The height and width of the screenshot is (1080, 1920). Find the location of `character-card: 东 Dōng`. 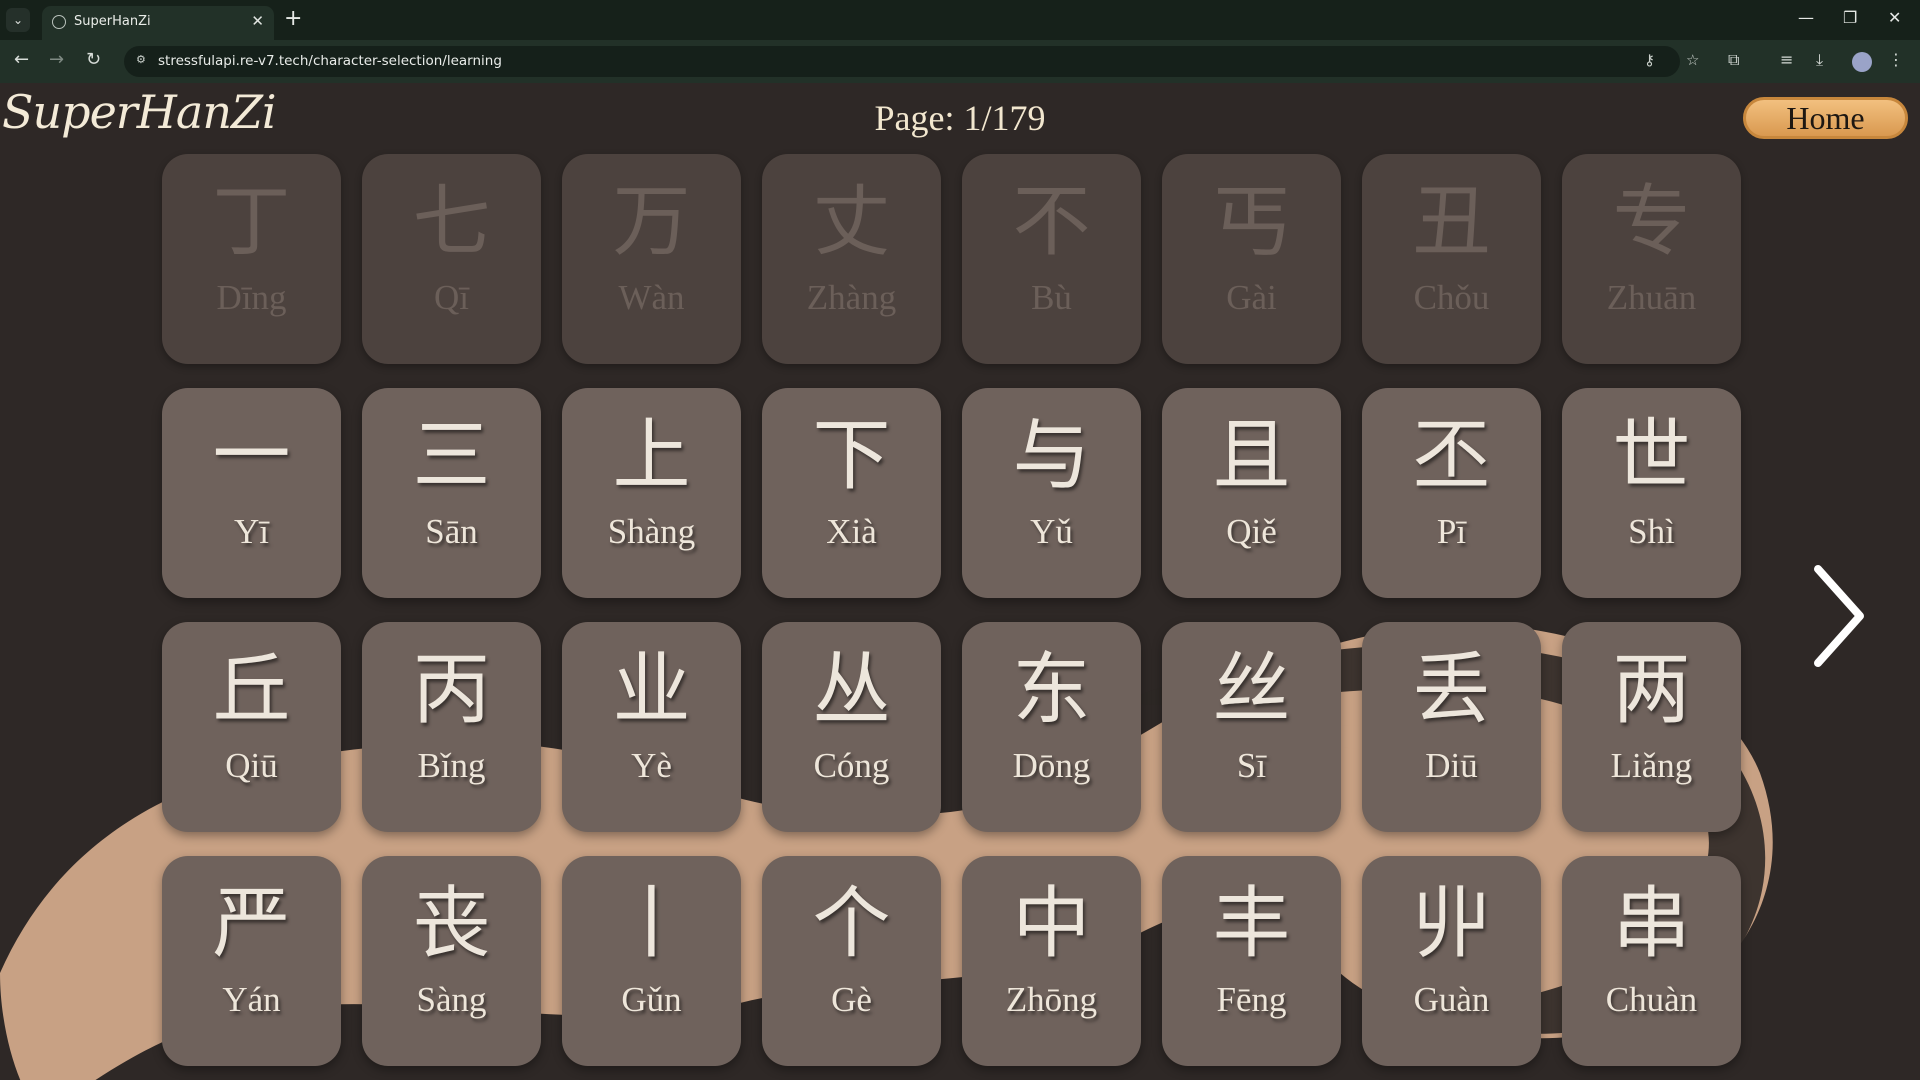

character-card: 东 Dōng is located at coordinates (1051, 727).